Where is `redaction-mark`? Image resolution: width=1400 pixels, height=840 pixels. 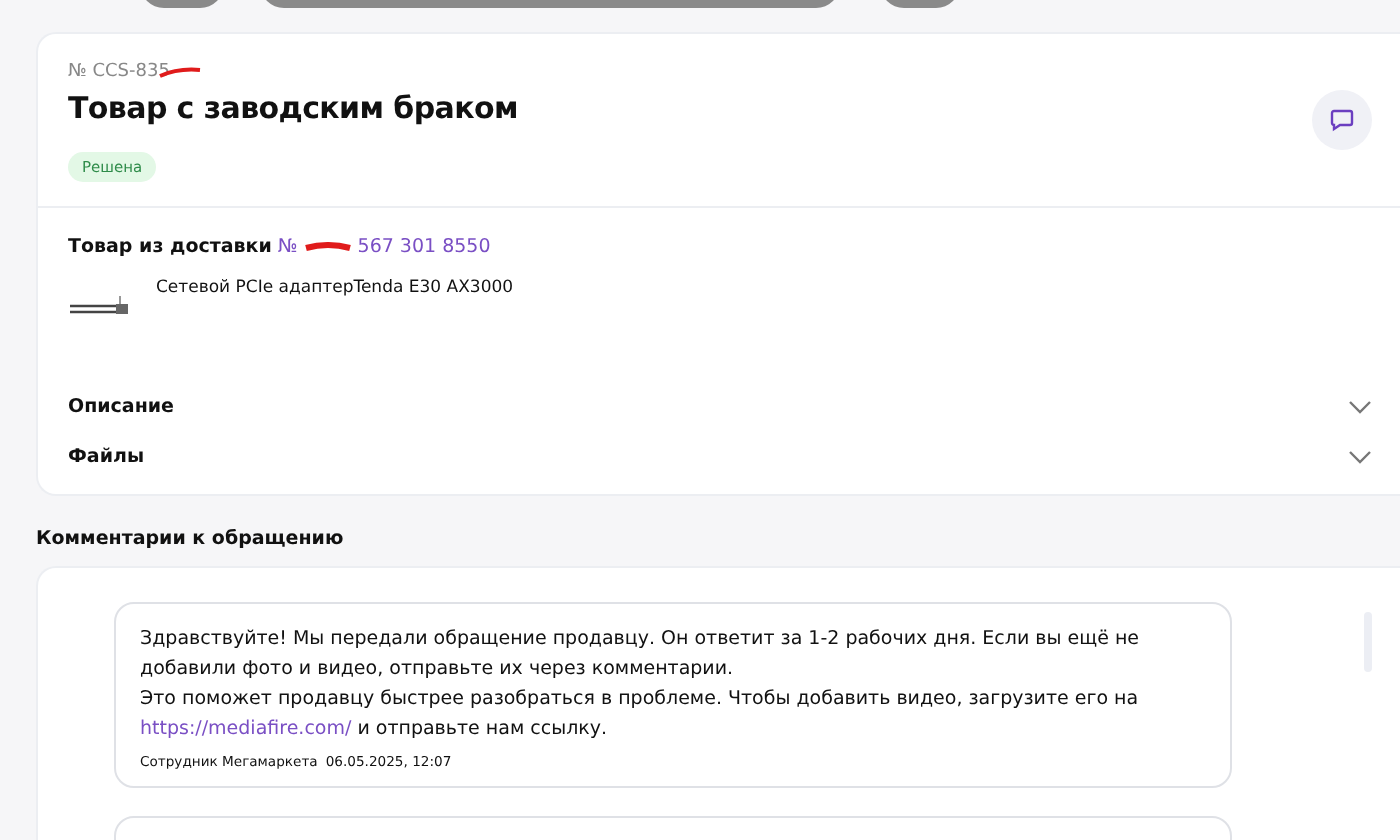
redaction-mark is located at coordinates (327, 247).